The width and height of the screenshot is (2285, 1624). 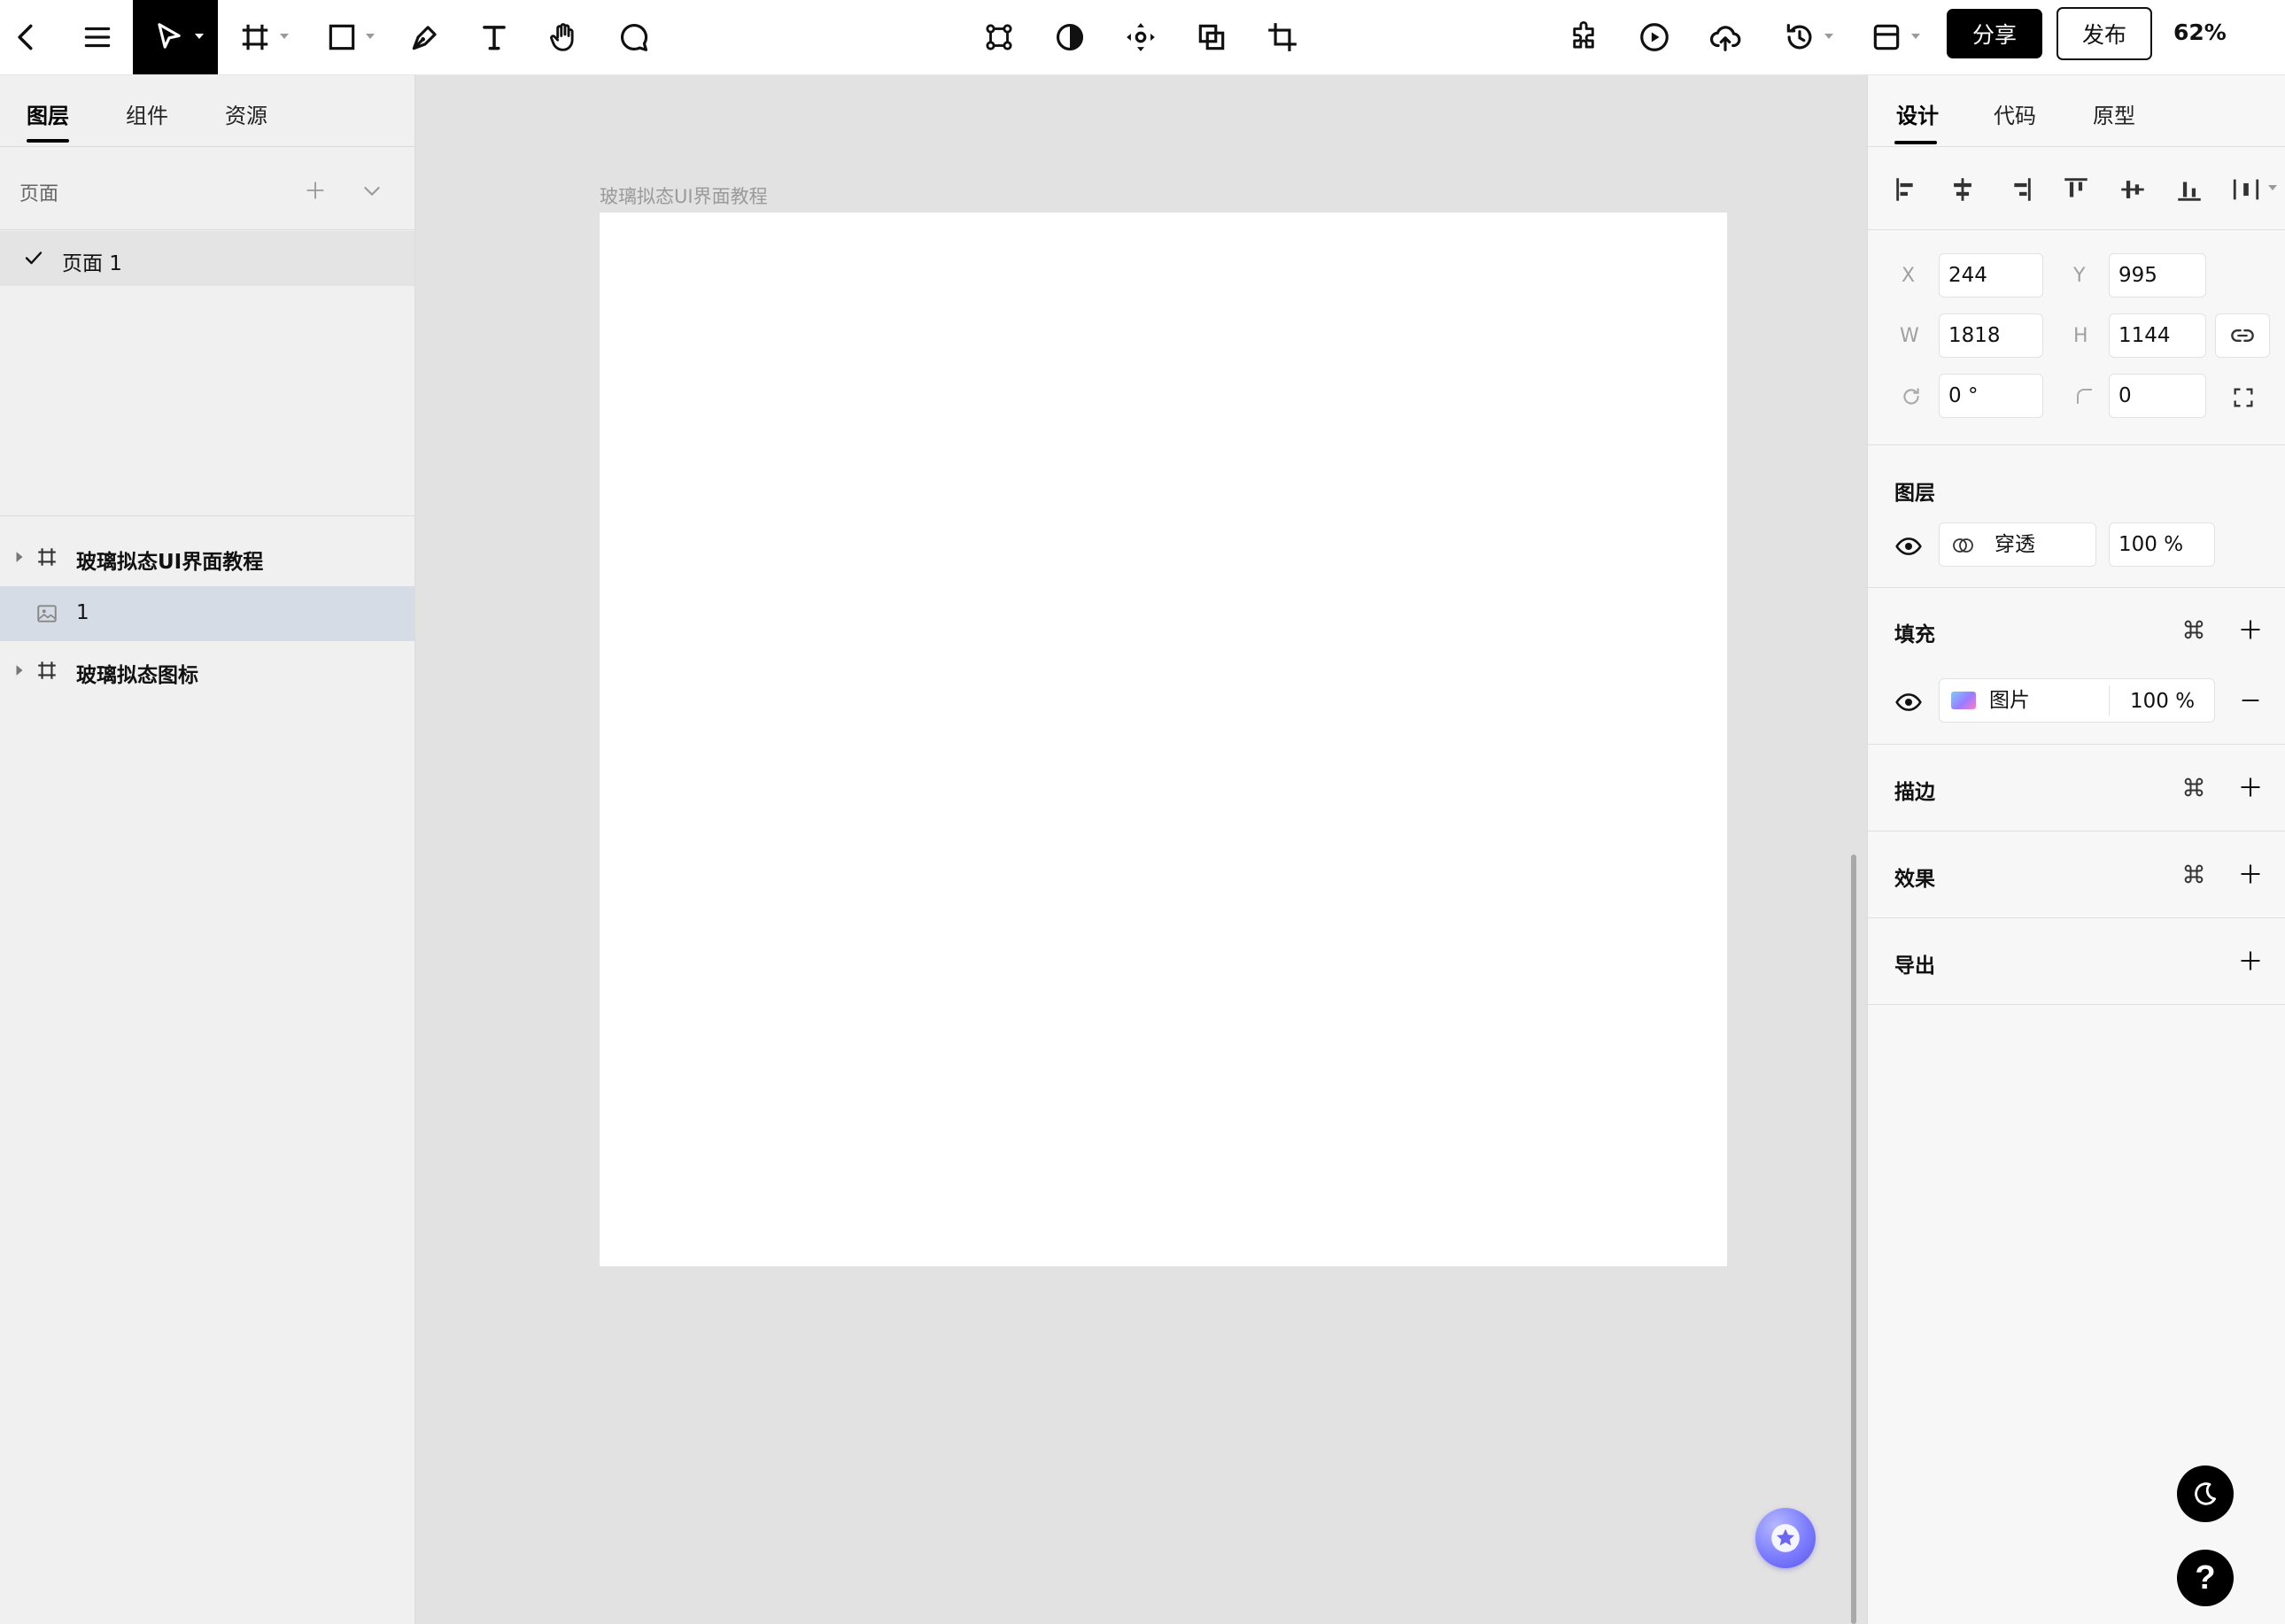 What do you see at coordinates (2250, 874) in the screenshot?
I see `add-effect-icon` at bounding box center [2250, 874].